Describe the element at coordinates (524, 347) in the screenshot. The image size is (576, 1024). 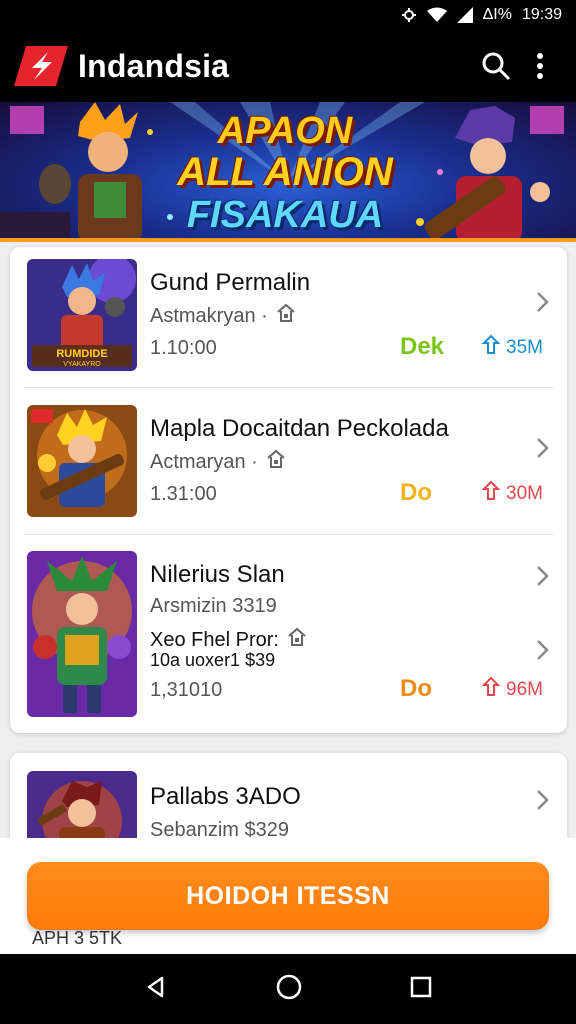
I see `item-size-text: 35M` at that location.